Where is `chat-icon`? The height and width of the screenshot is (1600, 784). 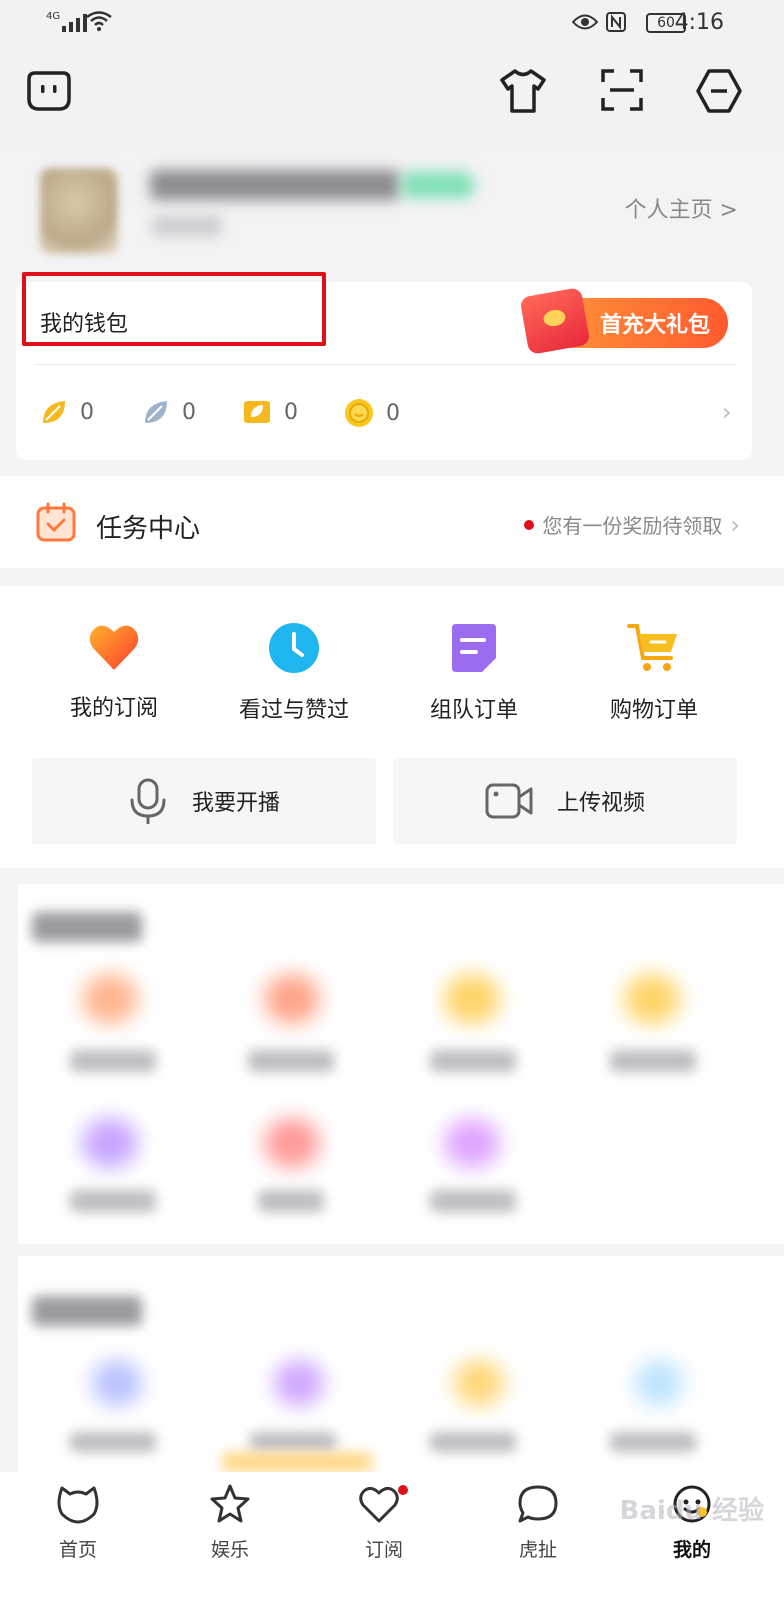 chat-icon is located at coordinates (538, 1504).